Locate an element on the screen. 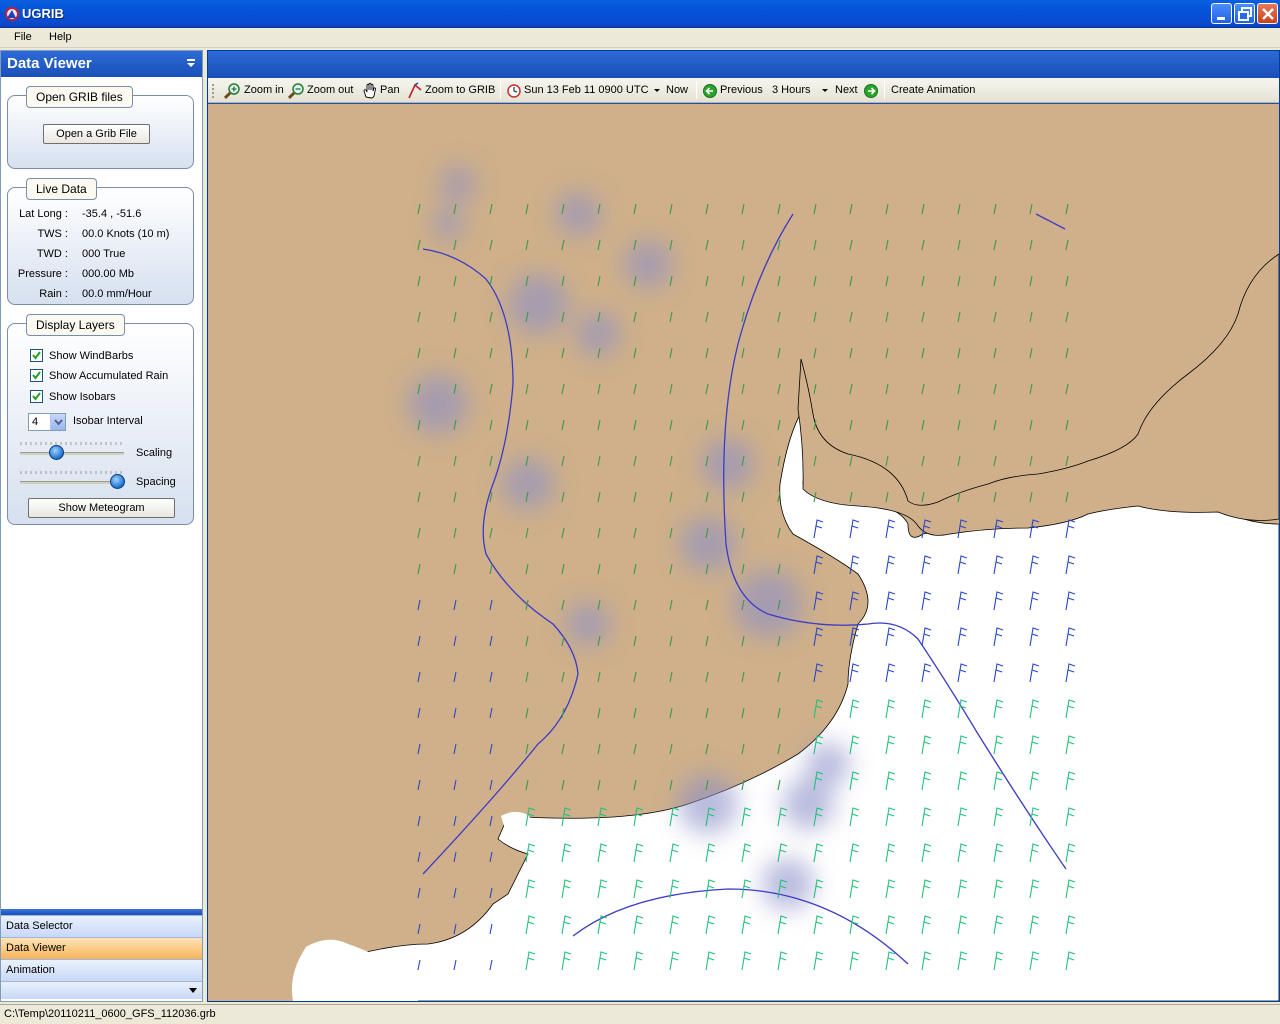 The height and width of the screenshot is (1024, 1280). clock-icon is located at coordinates (514, 91).